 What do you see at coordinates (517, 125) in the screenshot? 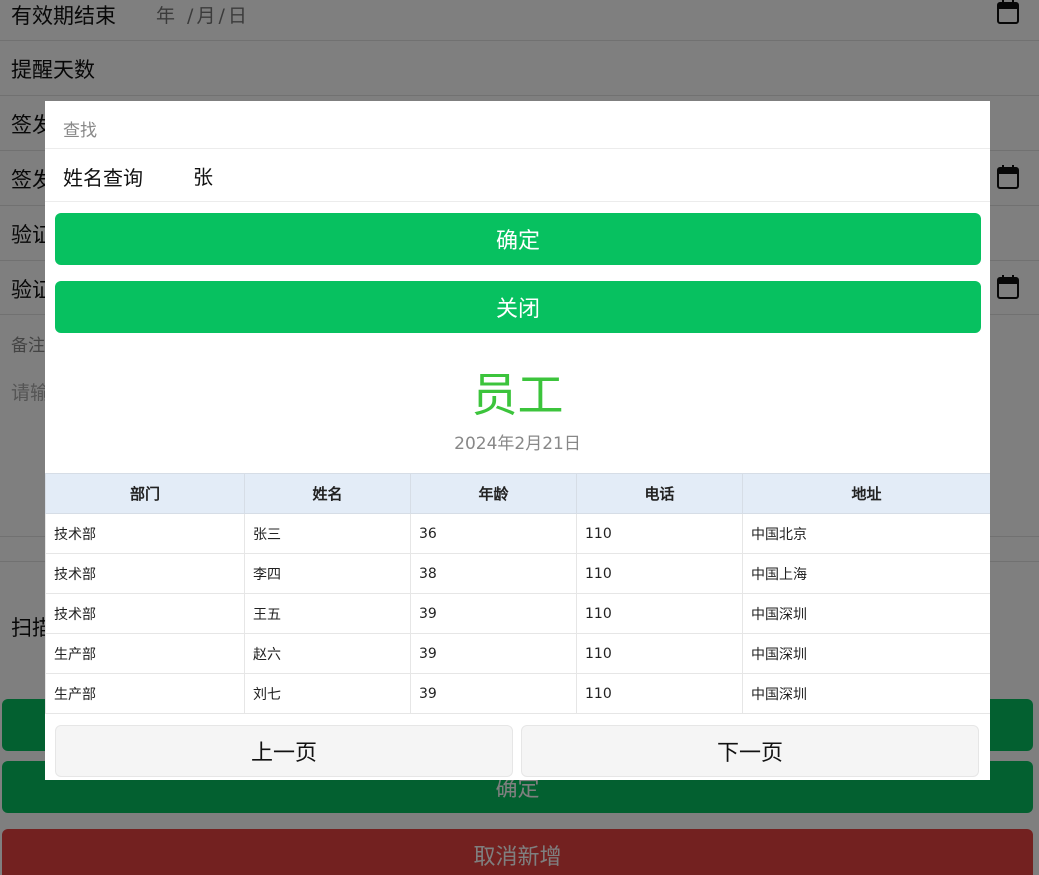
I see `dialog-header: 查找` at bounding box center [517, 125].